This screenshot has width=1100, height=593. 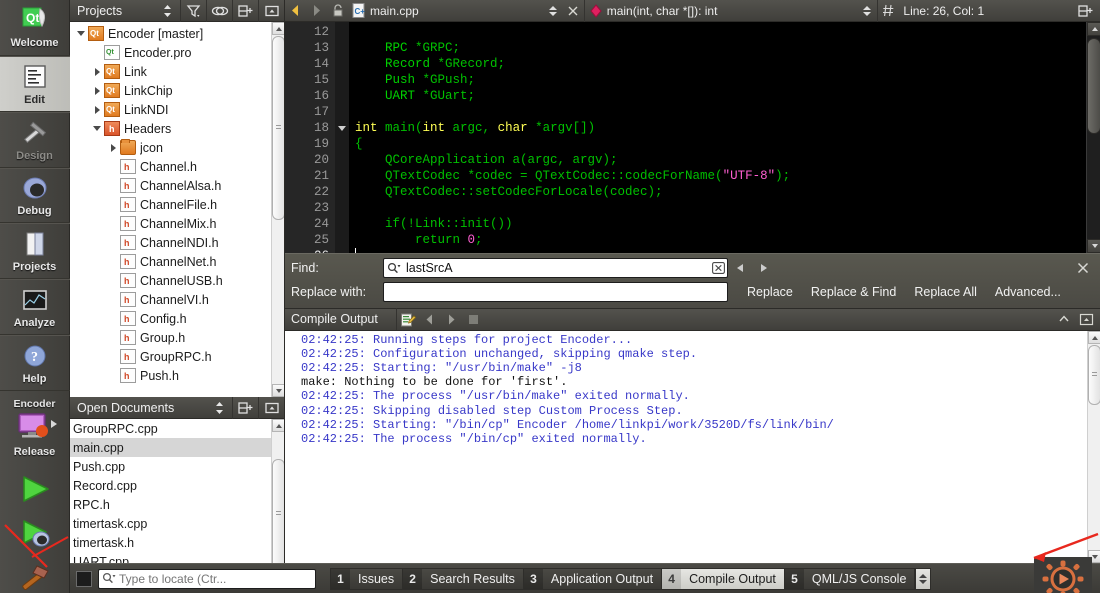 What do you see at coordinates (177, 428) in the screenshot?
I see `open-document-item: GroupRPC.cpp` at bounding box center [177, 428].